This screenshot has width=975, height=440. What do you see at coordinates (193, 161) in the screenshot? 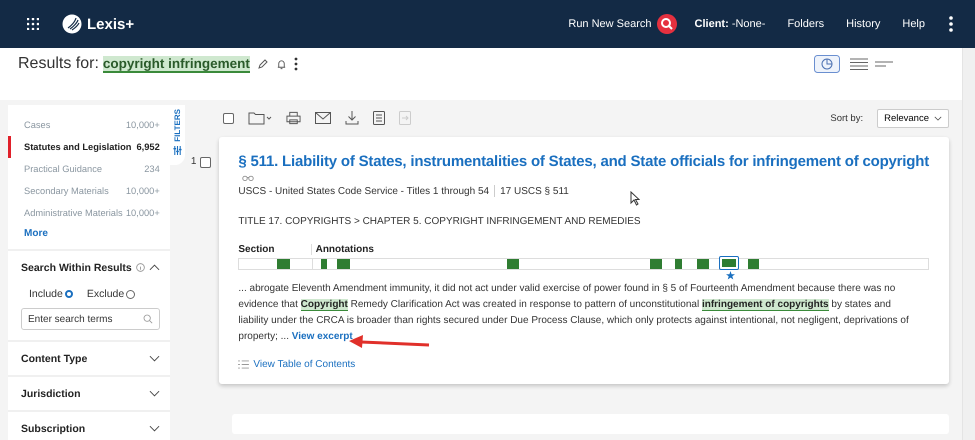
I see `result-number: 1` at bounding box center [193, 161].